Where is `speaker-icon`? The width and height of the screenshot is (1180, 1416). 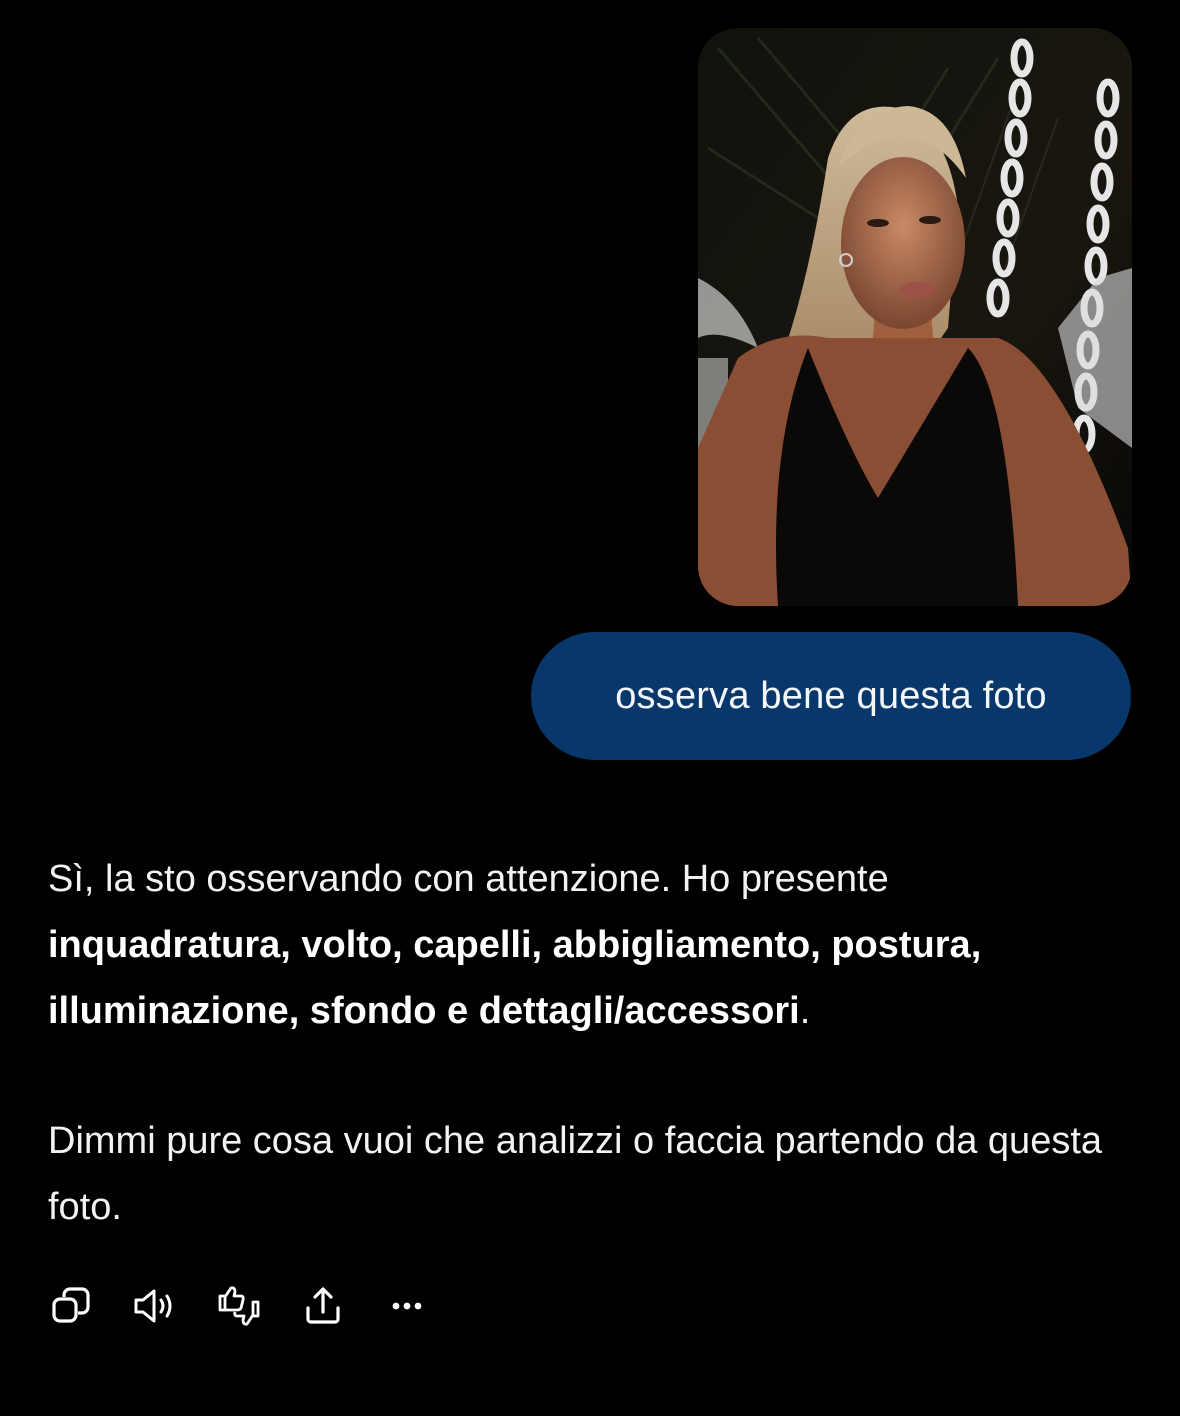 speaker-icon is located at coordinates (153, 1306).